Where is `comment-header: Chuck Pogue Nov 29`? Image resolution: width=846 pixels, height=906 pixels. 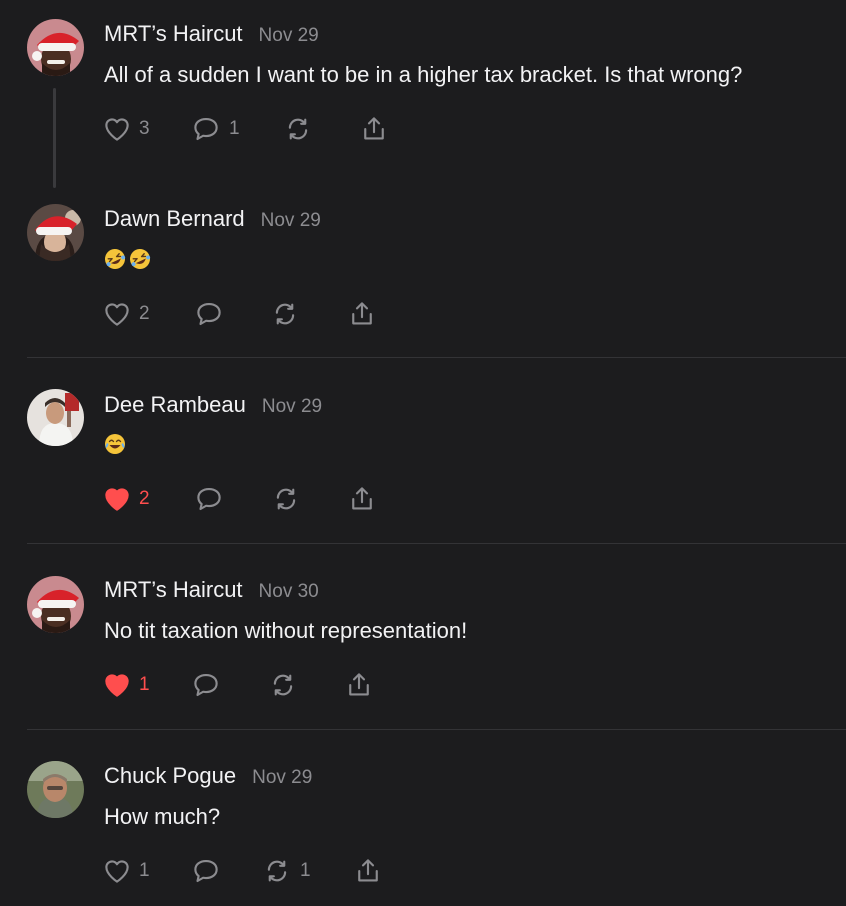
comment-header: Chuck Pogue Nov 29 is located at coordinates (208, 778).